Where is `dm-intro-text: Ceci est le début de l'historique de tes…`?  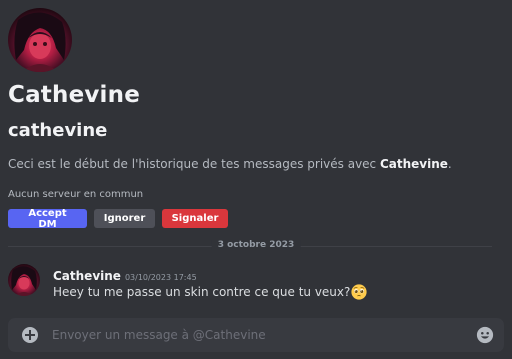
dm-intro-text: Ceci est le début de l'historique de tes… is located at coordinates (230, 164).